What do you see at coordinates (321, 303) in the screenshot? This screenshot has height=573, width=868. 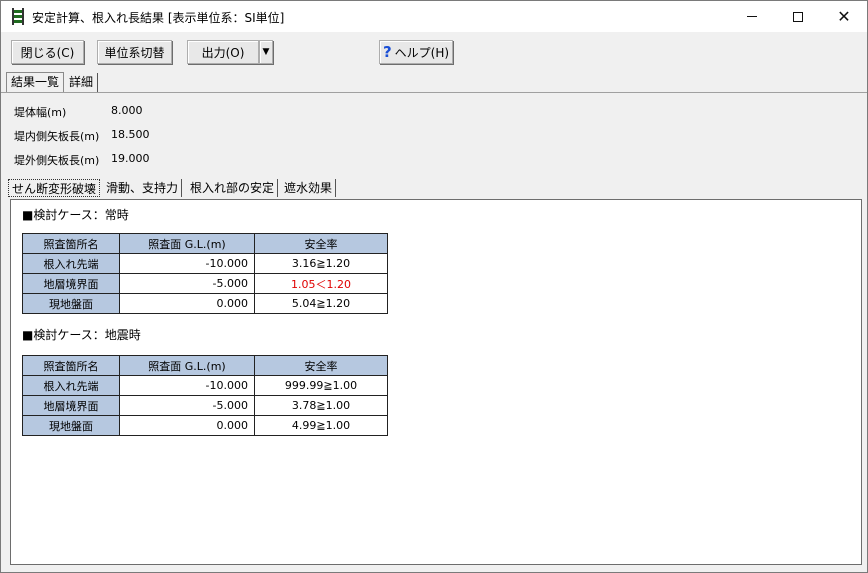 I see `cell-safety-factor: 5.04≧1.20` at bounding box center [321, 303].